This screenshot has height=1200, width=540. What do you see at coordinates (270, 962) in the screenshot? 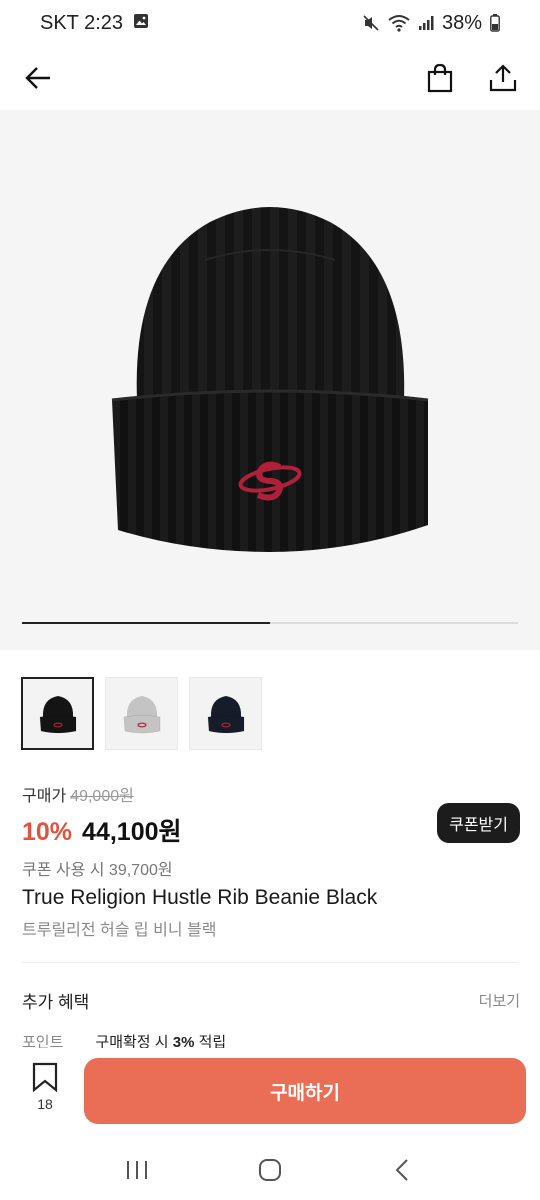
I see `divider` at bounding box center [270, 962].